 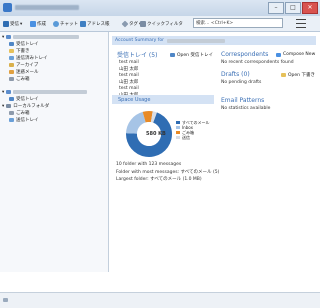 I want to click on folder-item: 送信トレイ, so click(x=24, y=120).